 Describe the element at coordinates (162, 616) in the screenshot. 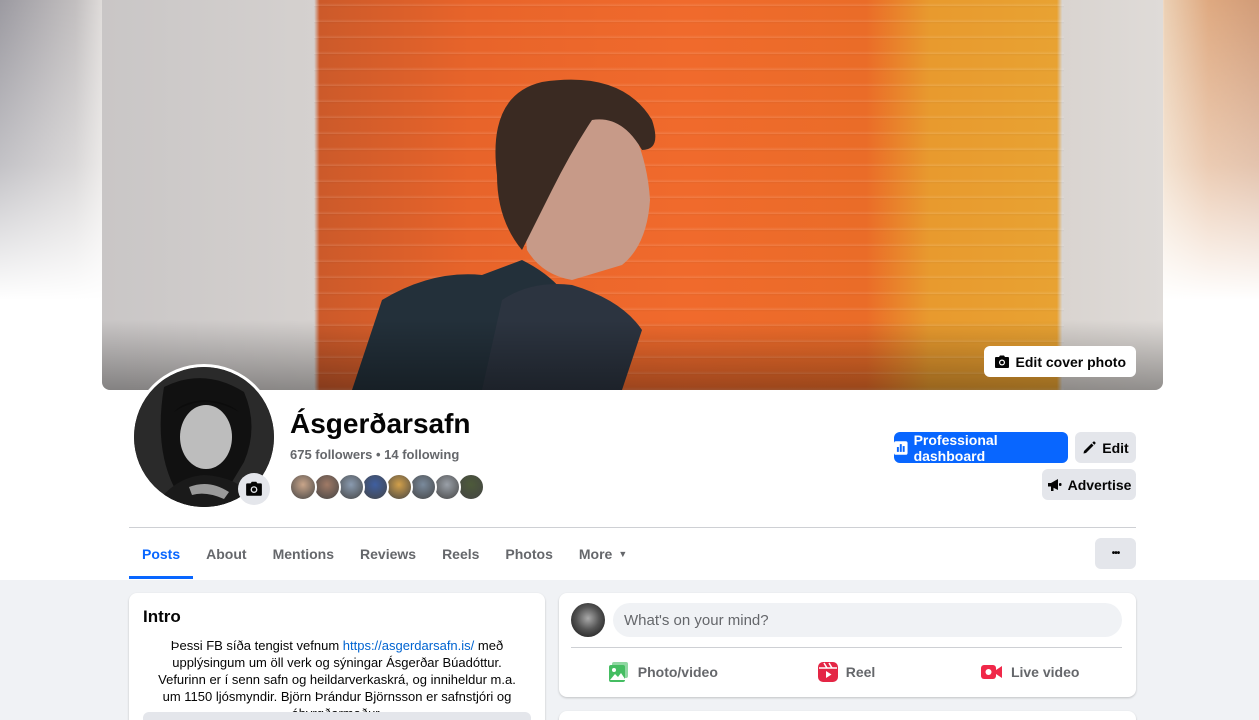

I see `intro-title: Intro` at that location.